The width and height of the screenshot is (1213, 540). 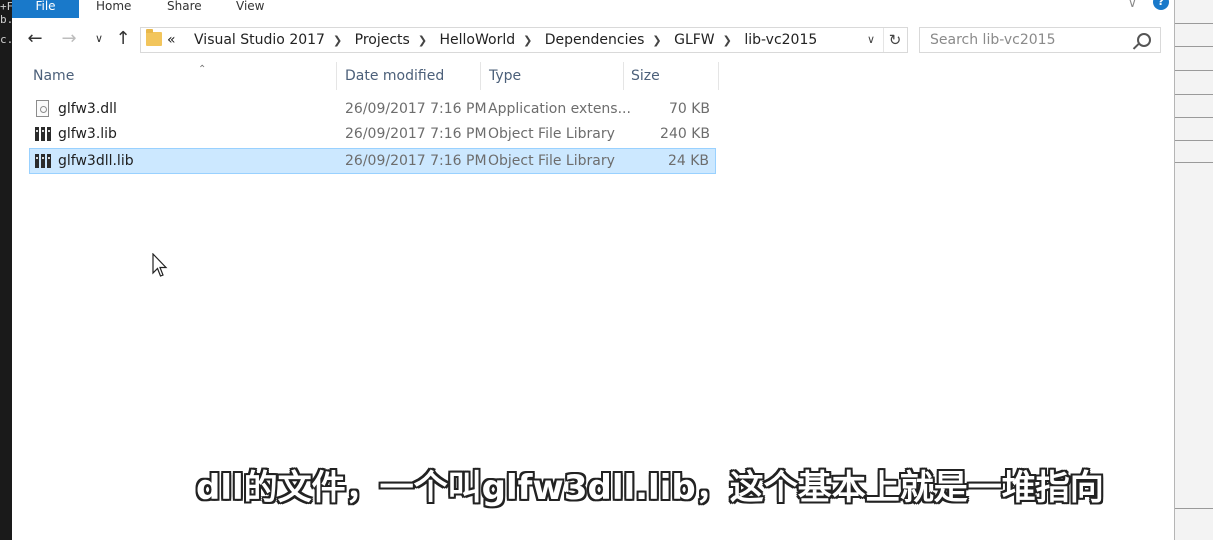 What do you see at coordinates (1161, 5) in the screenshot?
I see `help-icon: ?` at bounding box center [1161, 5].